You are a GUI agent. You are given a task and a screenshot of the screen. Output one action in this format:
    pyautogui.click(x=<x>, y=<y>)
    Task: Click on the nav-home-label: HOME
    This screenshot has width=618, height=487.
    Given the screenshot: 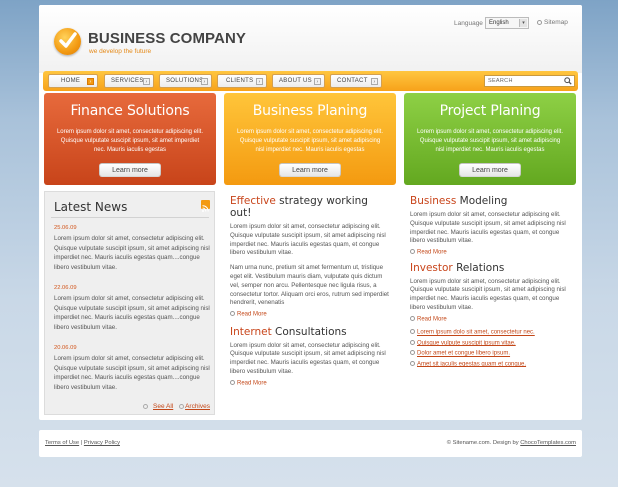 What is the action you would take?
    pyautogui.click(x=71, y=81)
    